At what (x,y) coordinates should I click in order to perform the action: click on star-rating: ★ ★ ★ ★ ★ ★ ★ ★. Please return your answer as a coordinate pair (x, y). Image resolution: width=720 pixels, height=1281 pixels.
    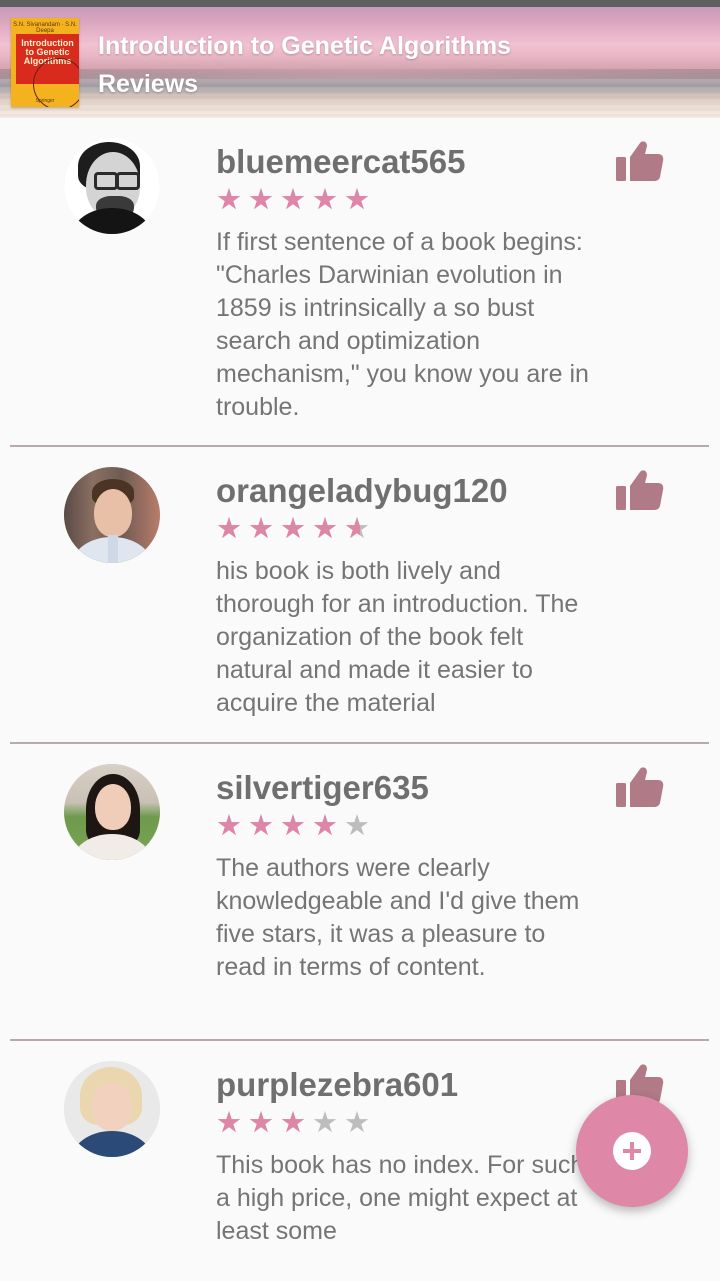
    Looking at the image, I should click on (296, 1123).